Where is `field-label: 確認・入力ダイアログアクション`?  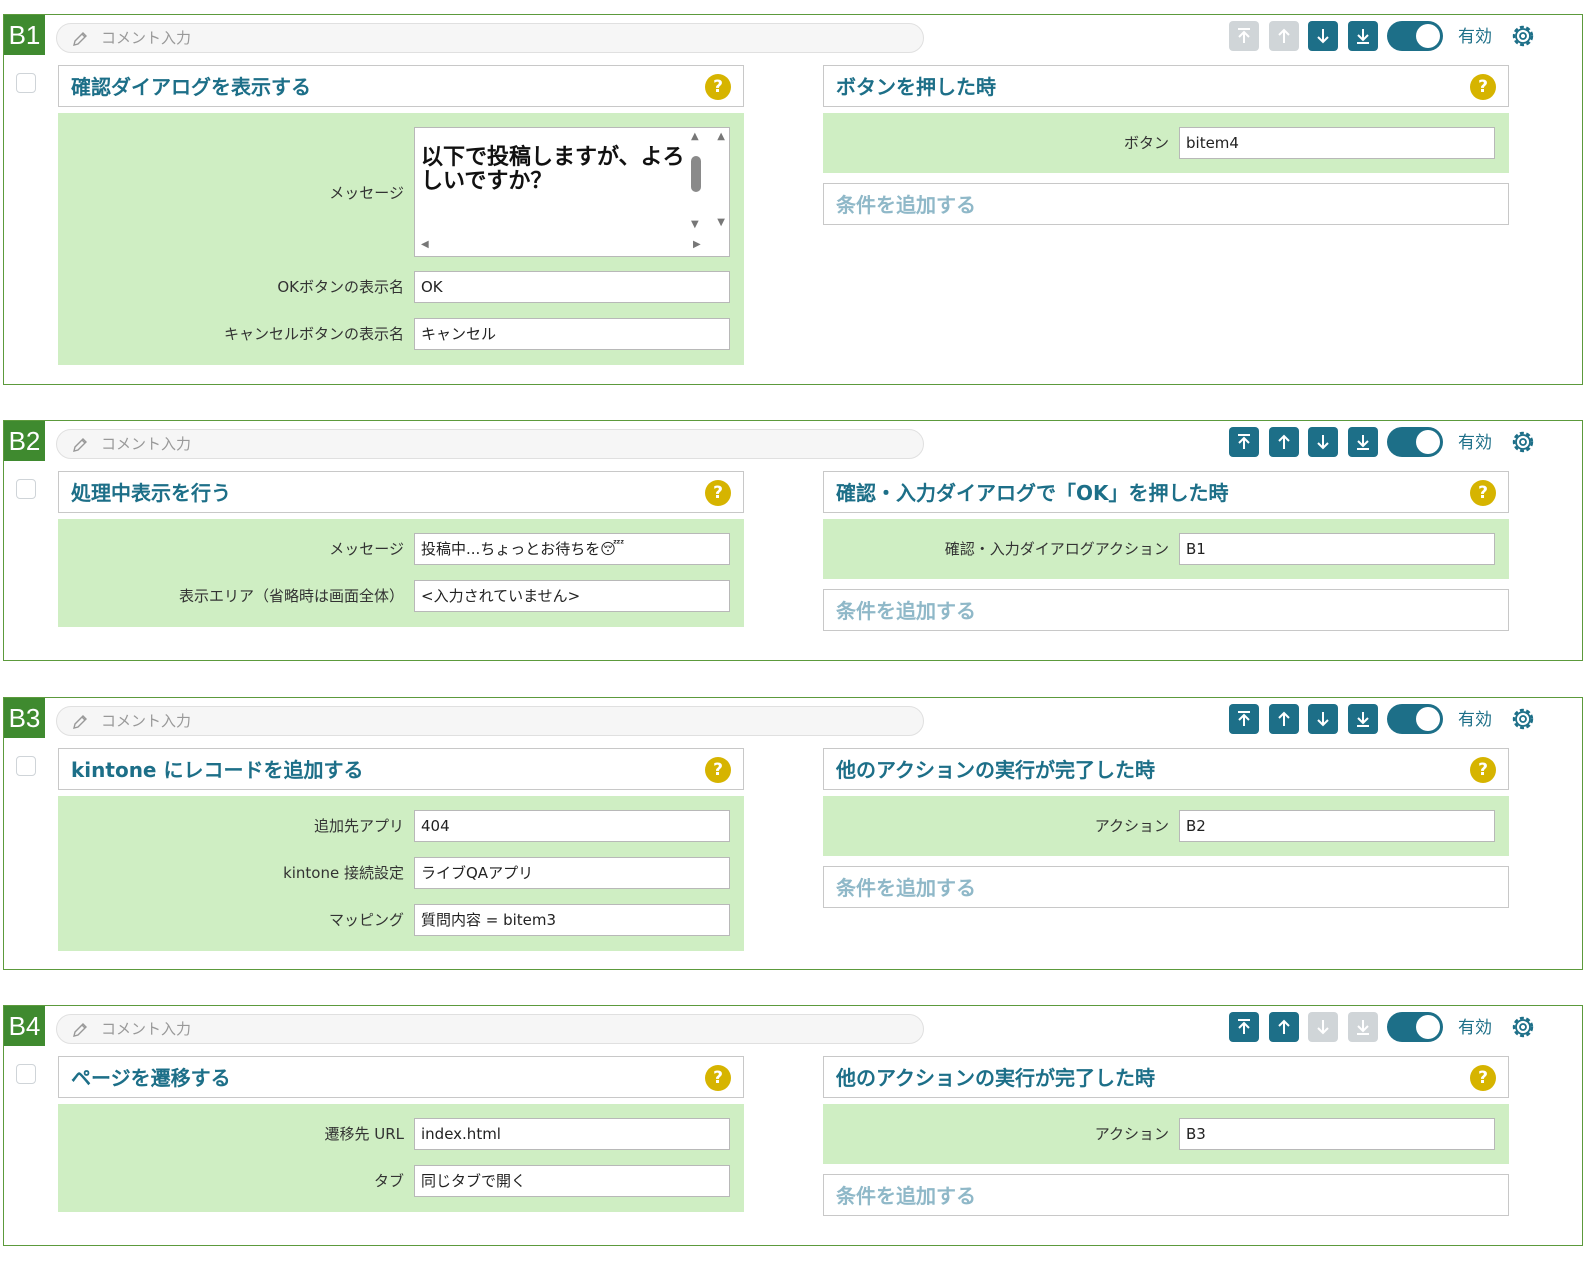
field-label: 確認・入力ダイアログアクション is located at coordinates (1056, 549).